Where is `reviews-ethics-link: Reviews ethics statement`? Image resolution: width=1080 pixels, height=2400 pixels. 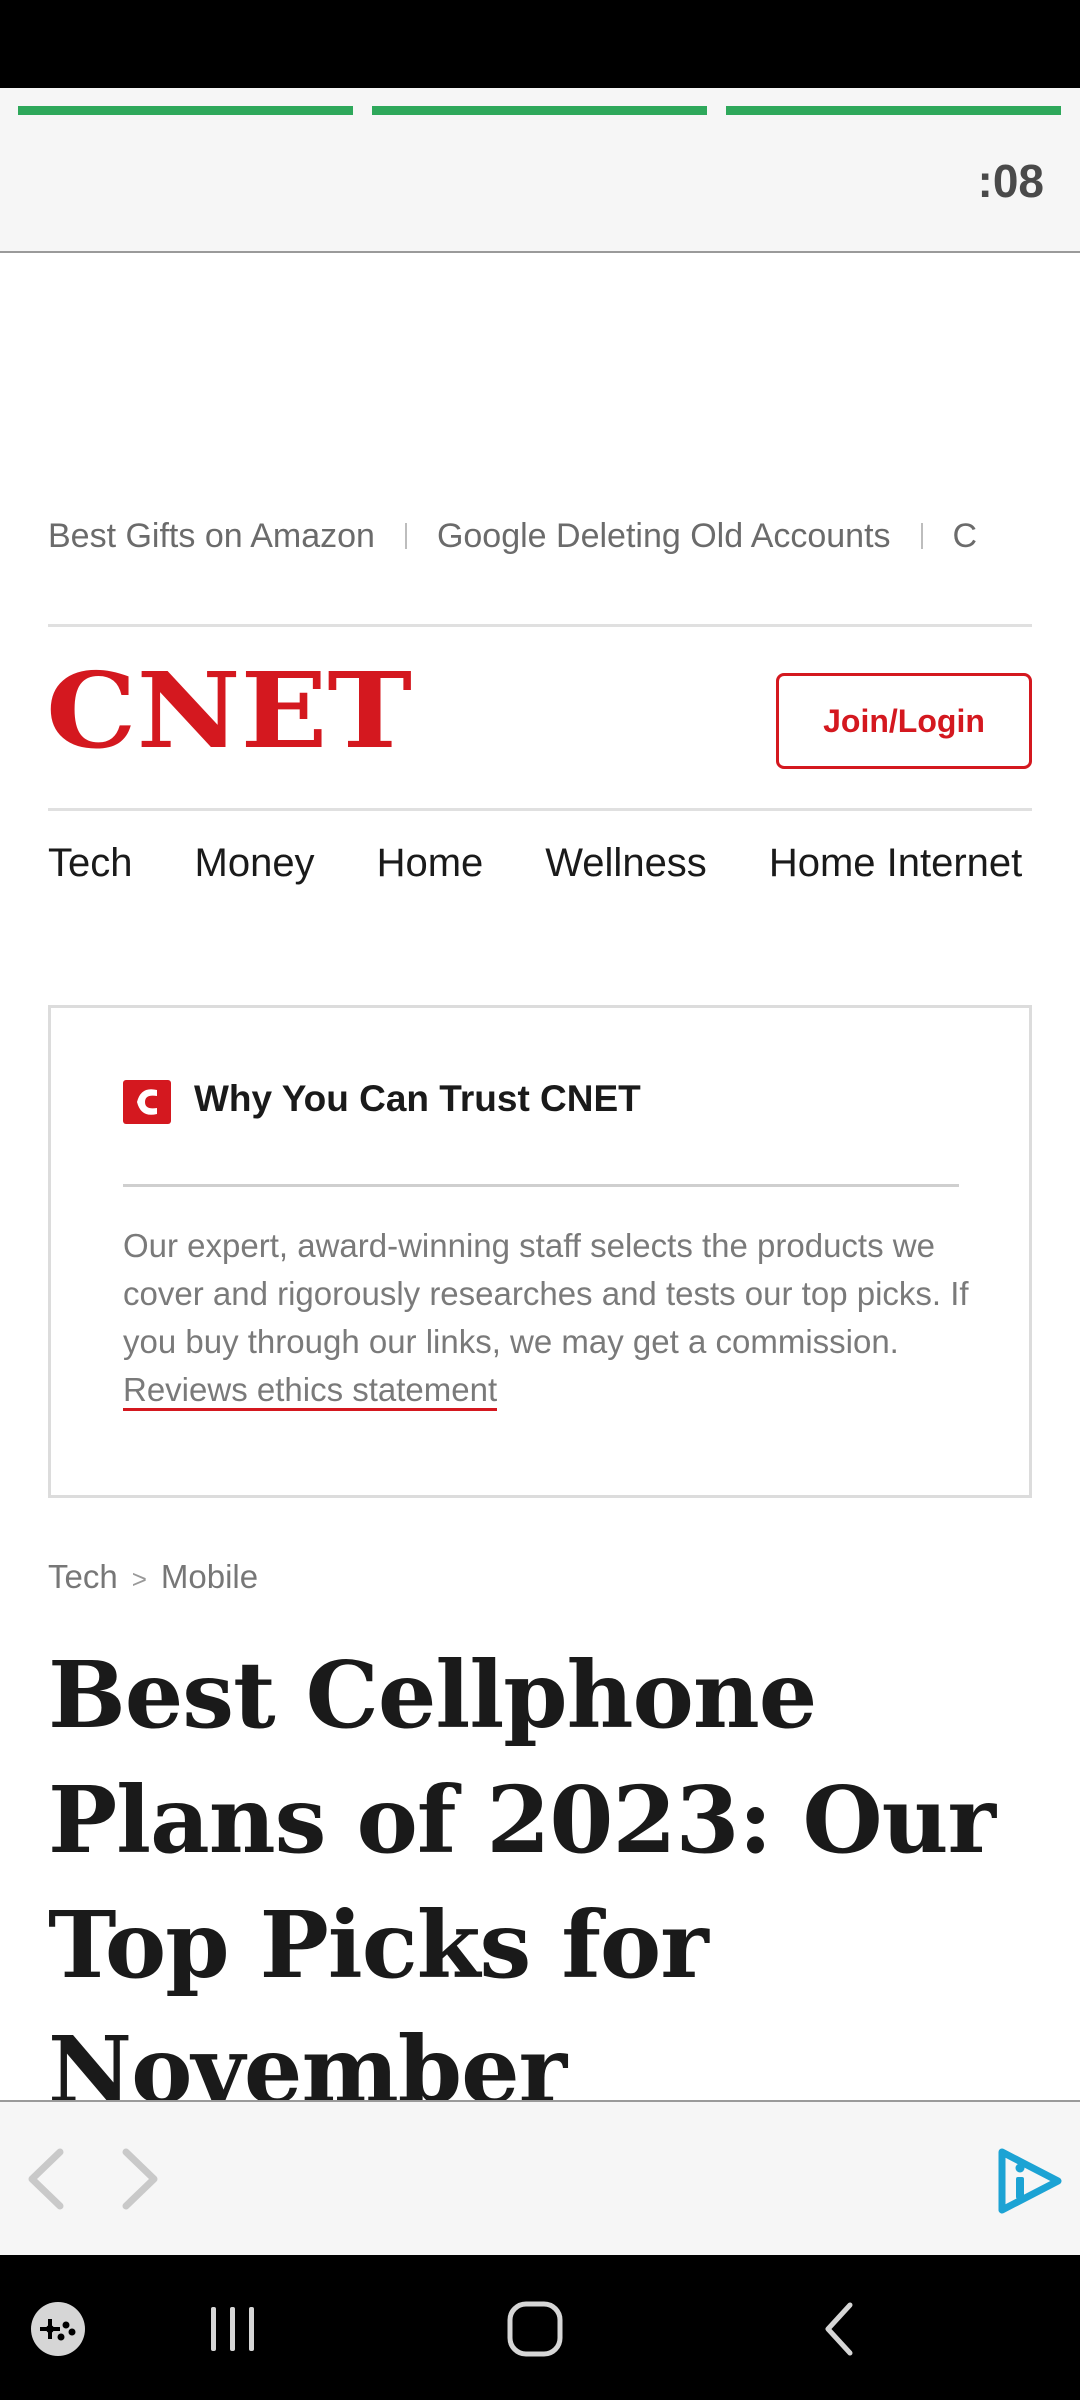
reviews-ethics-link: Reviews ethics statement is located at coordinates (310, 1391).